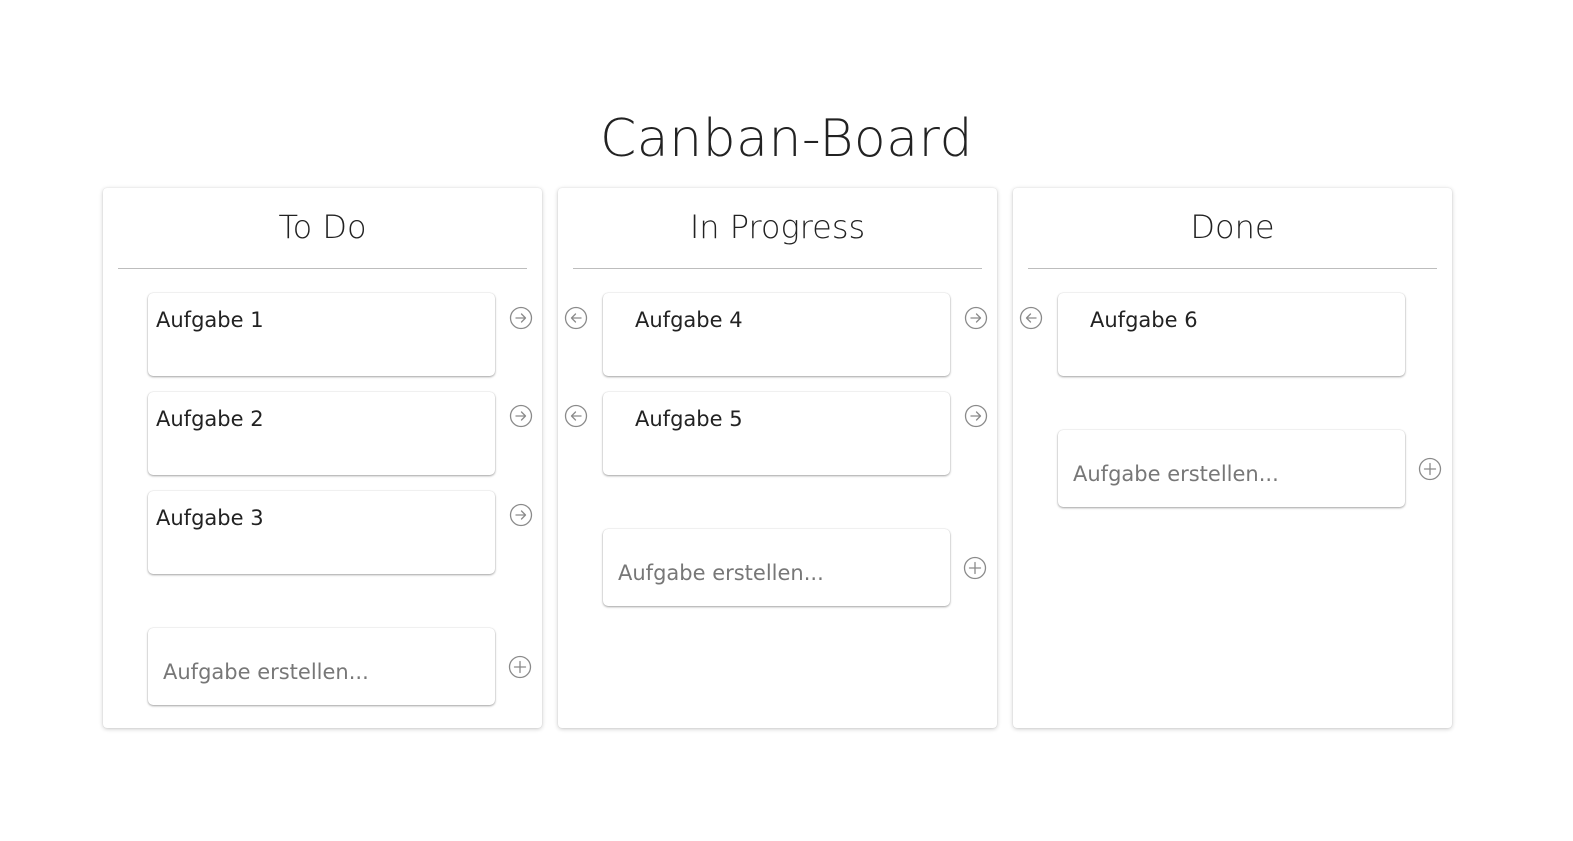 This screenshot has width=1573, height=841. I want to click on task-label: Aufgabe 3, so click(210, 518).